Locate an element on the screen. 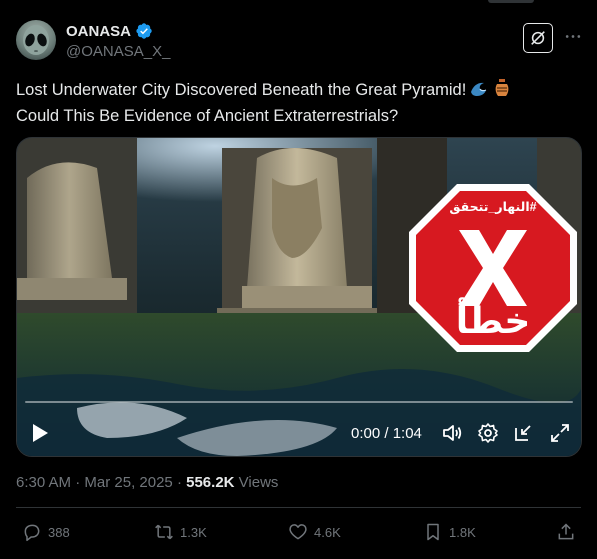 This screenshot has height=559, width=597. author-display-name: OANASA is located at coordinates (98, 31).